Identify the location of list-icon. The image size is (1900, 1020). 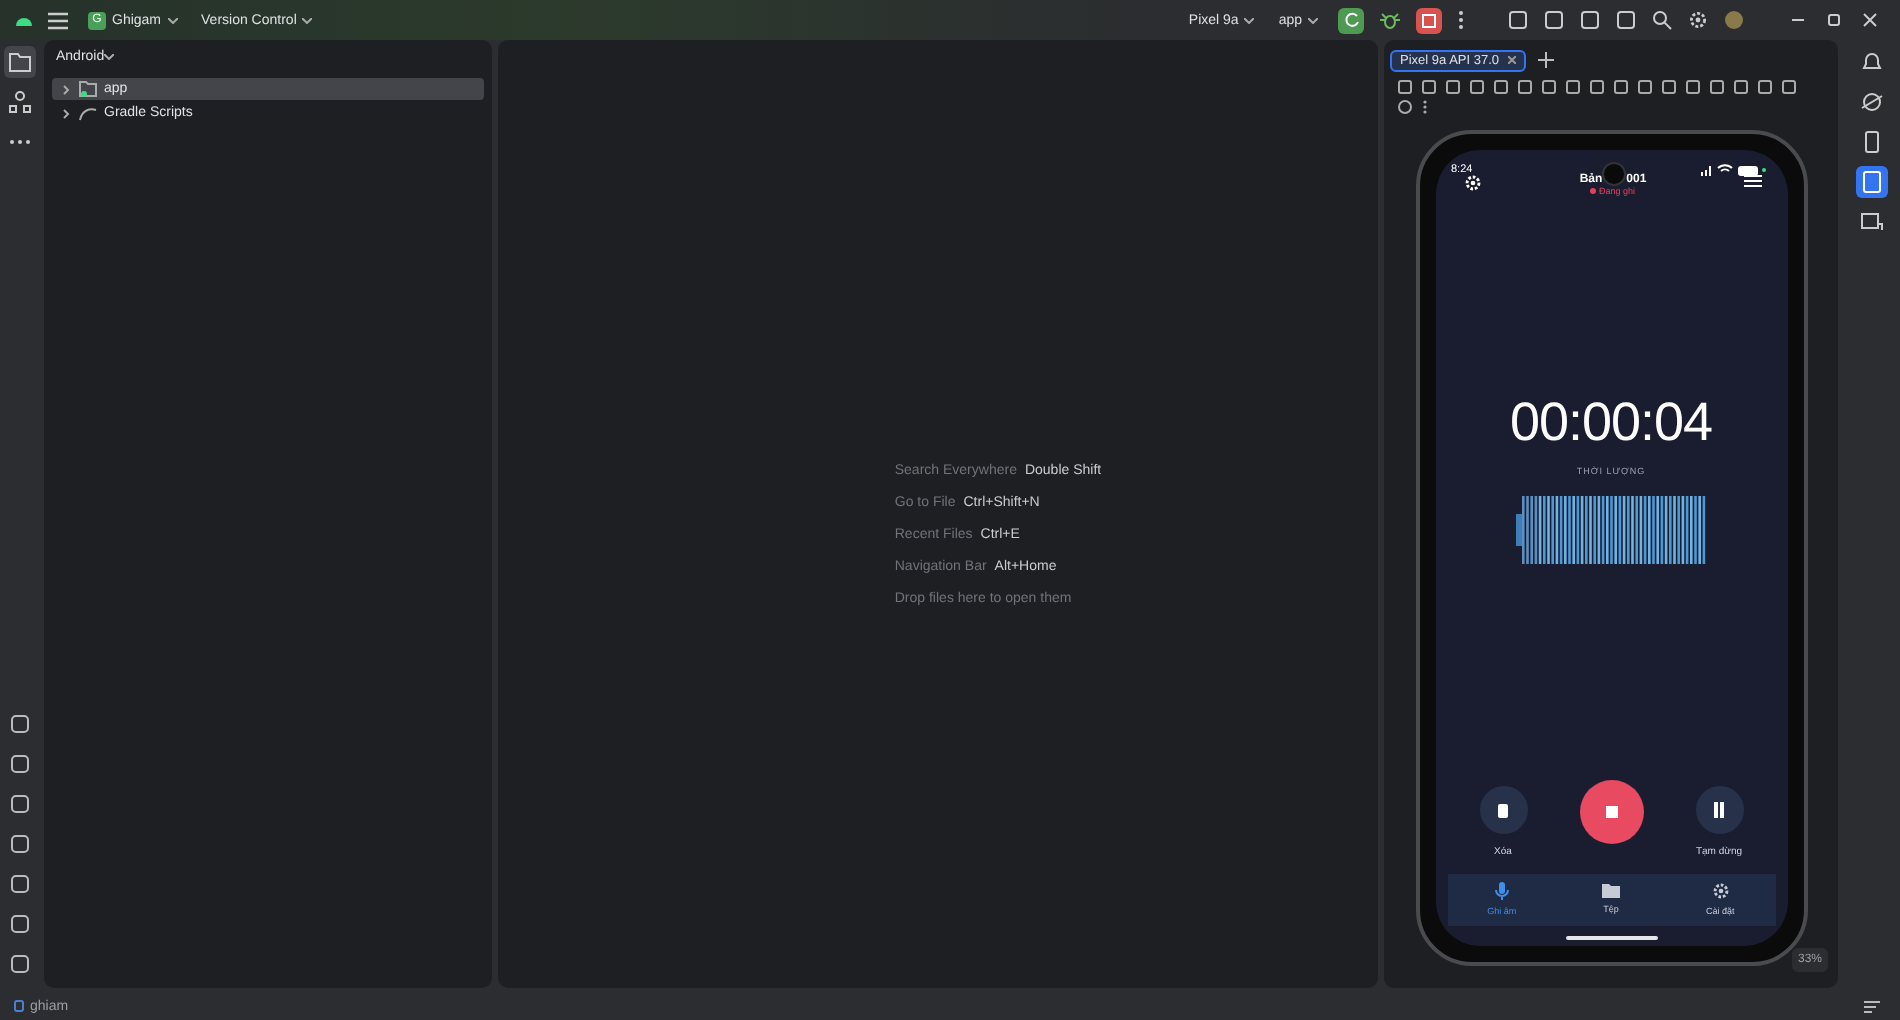
(1753, 180).